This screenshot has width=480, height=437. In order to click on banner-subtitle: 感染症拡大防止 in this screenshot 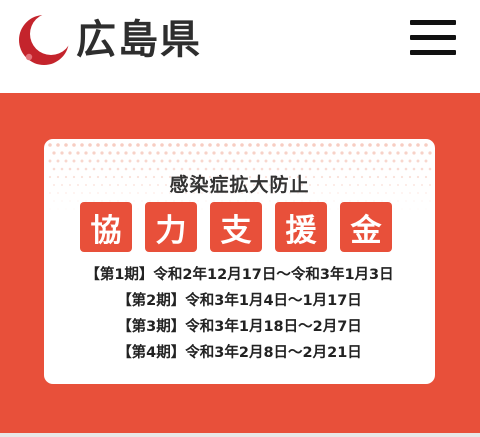, I will do `click(239, 185)`.